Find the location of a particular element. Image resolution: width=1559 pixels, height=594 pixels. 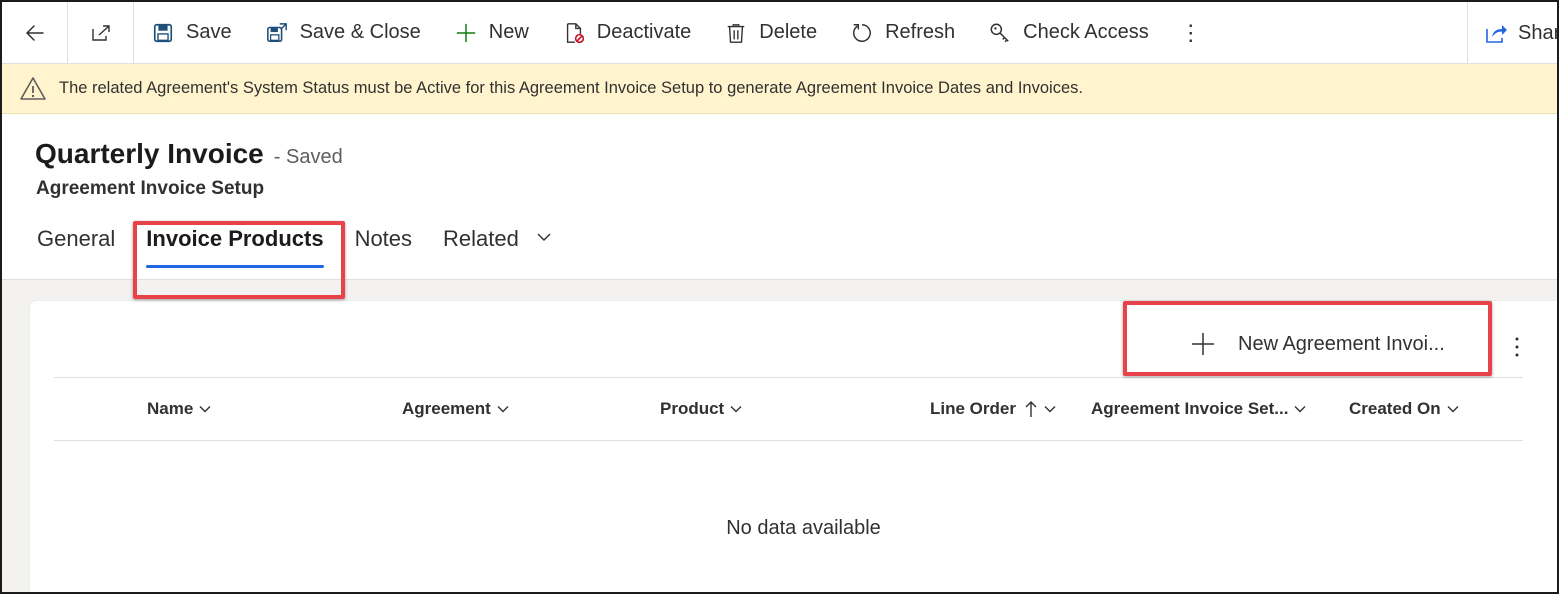

column-header-product: Product is located at coordinates (701, 409).